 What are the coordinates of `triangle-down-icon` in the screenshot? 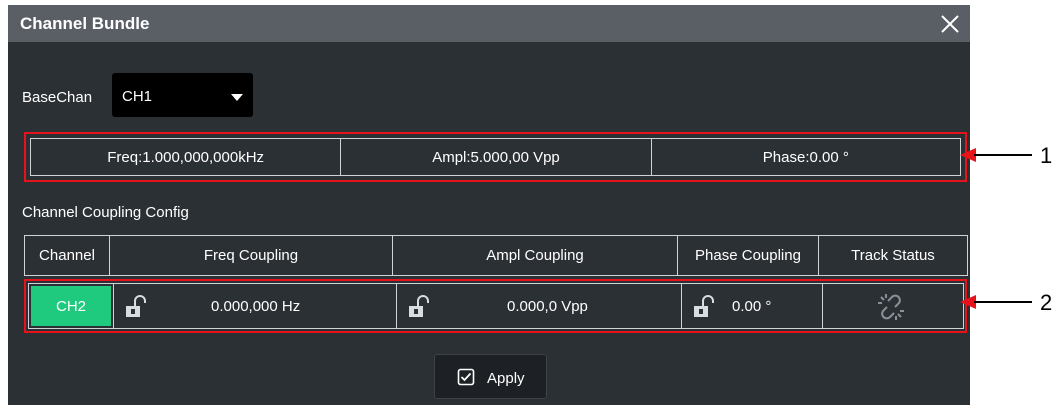 It's located at (237, 99).